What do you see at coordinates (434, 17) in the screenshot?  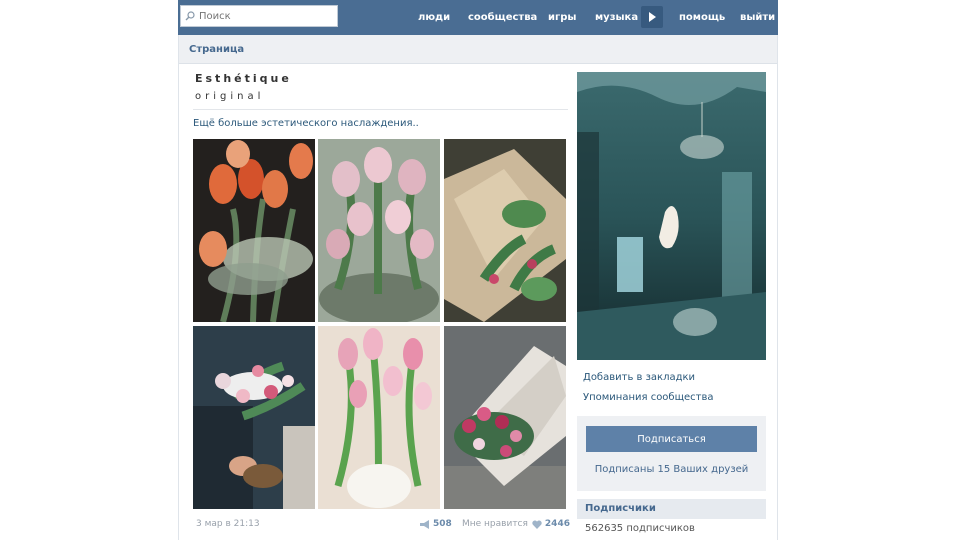 I see `nav-people-link: люди` at bounding box center [434, 17].